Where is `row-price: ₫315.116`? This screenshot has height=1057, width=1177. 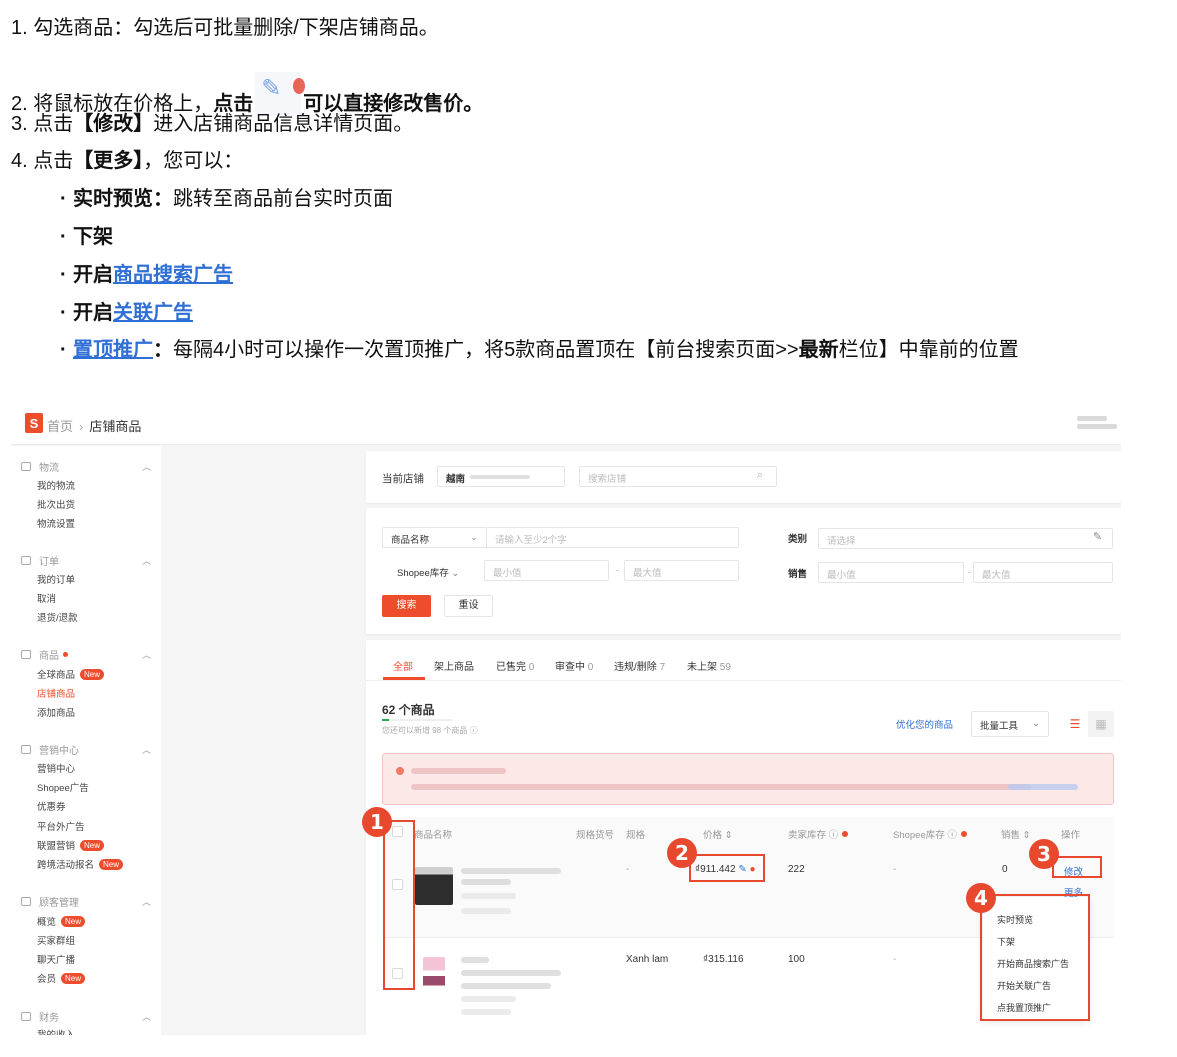
row-price: ₫315.116 is located at coordinates (723, 959).